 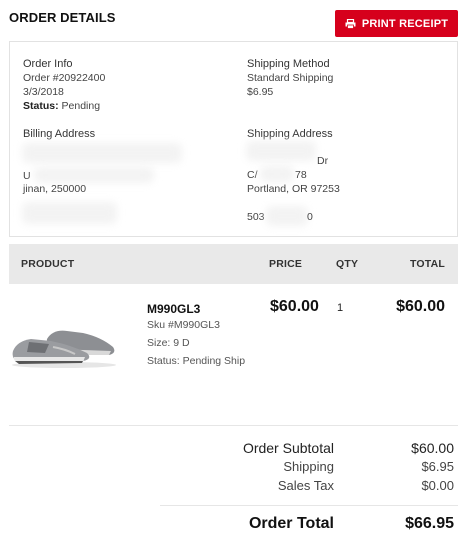 I want to click on shipping-street-partial: Dr, so click(x=323, y=161).